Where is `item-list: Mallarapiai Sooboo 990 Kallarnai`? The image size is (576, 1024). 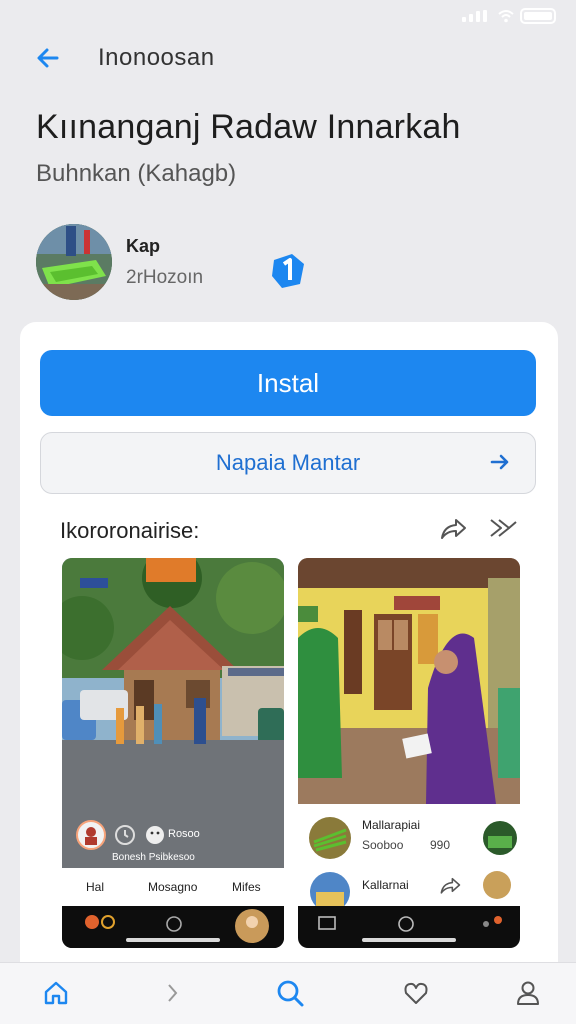
item-list: Mallarapiai Sooboo 990 Kallarnai is located at coordinates (409, 857).